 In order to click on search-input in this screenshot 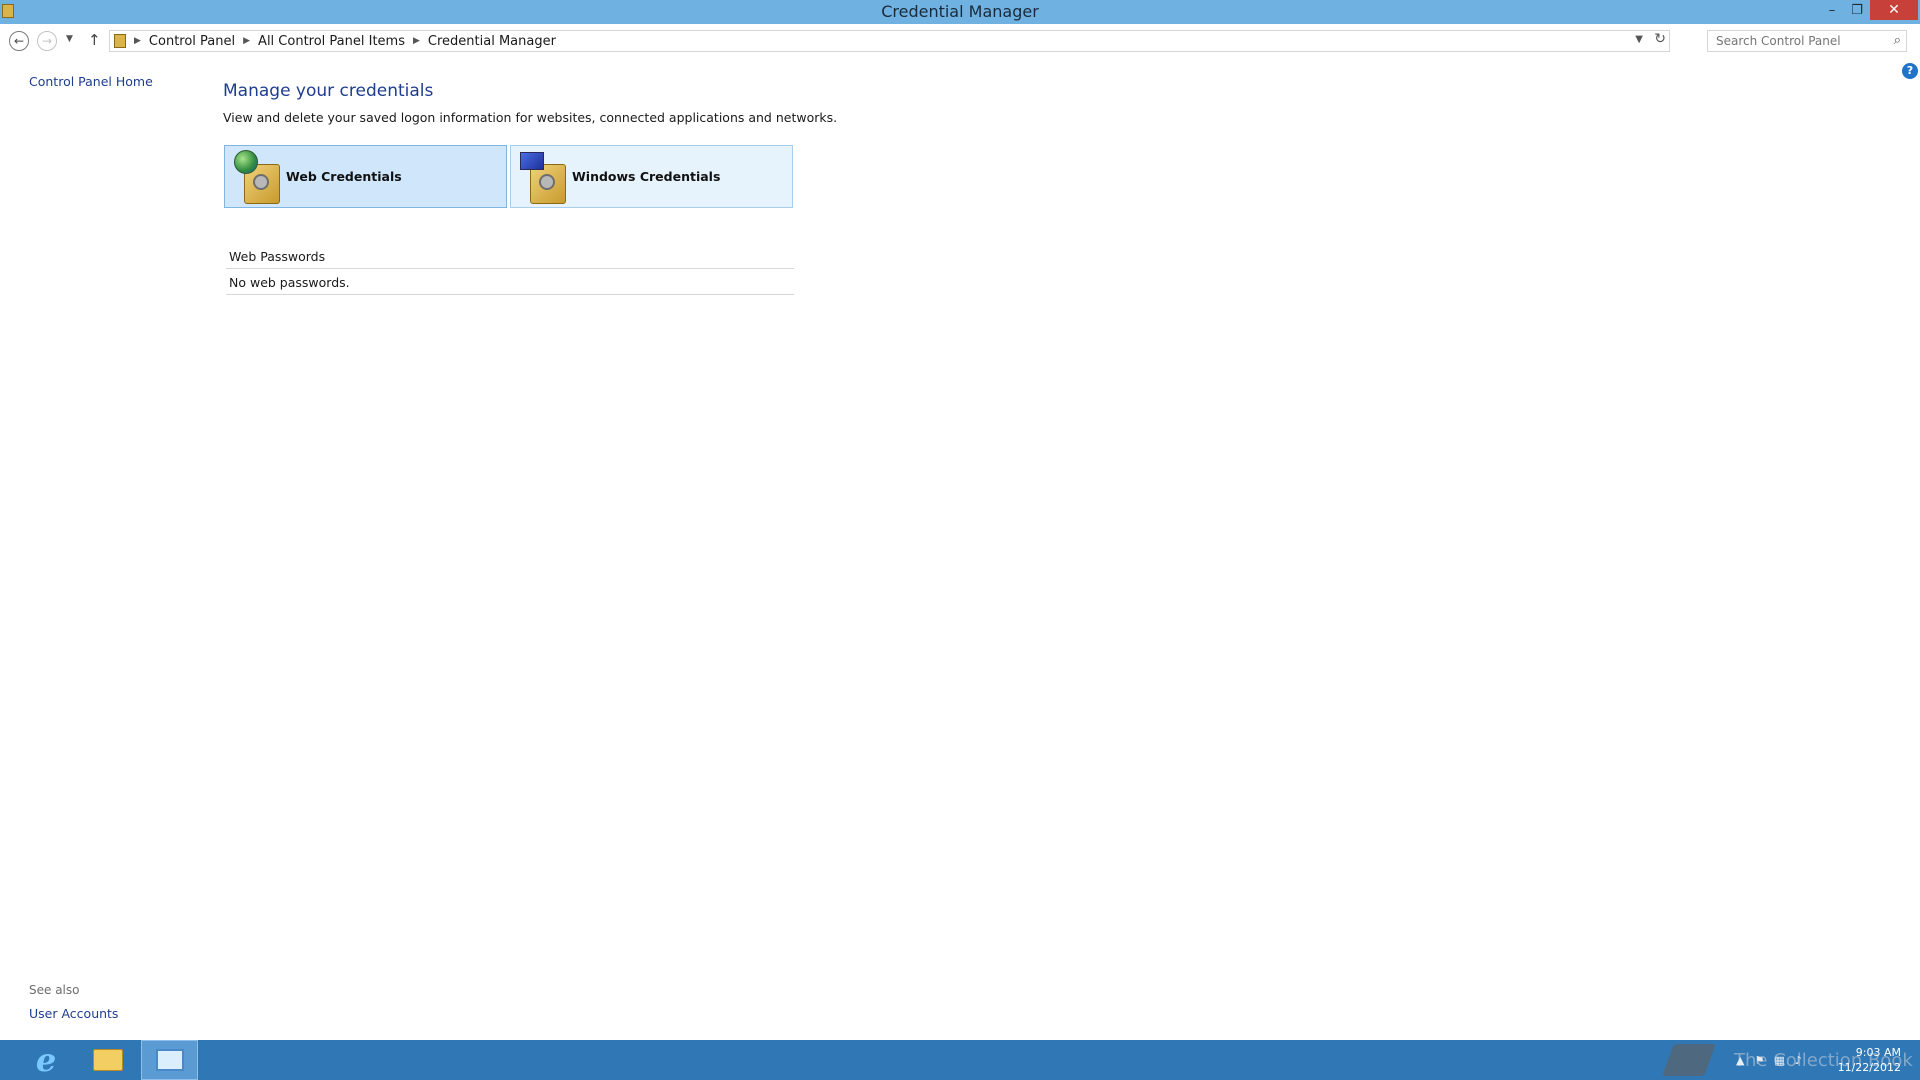, I will do `click(1798, 41)`.